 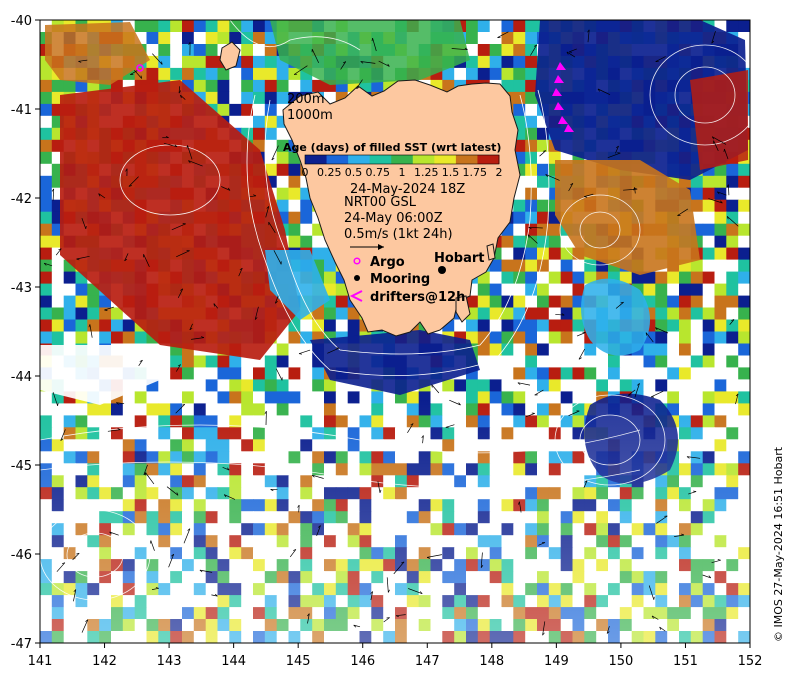 I want to click on y-axis: -40 -41 -42 -43 -44 -45 -46 -47, so click(x=25, y=333).